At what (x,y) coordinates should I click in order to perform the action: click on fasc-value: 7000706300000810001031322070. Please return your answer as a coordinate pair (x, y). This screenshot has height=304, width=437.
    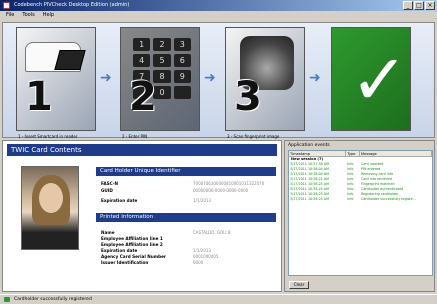
    Looking at the image, I should click on (229, 183).